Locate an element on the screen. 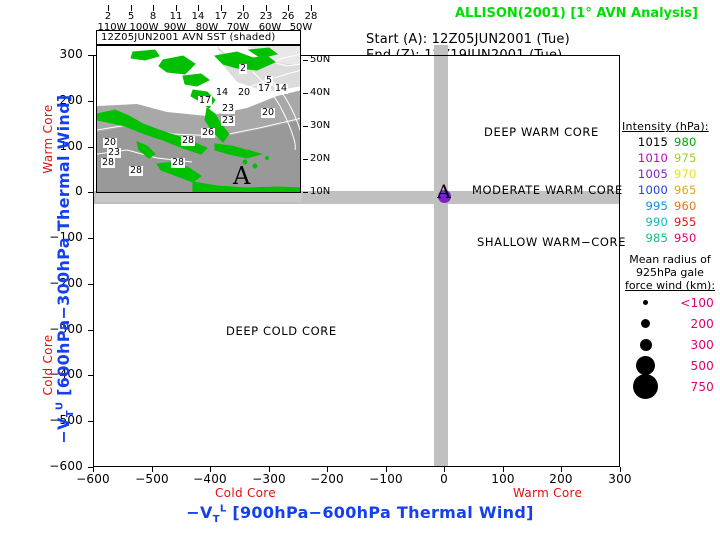  x-axis-cold-core-label: Cold Core is located at coordinates (245, 493).